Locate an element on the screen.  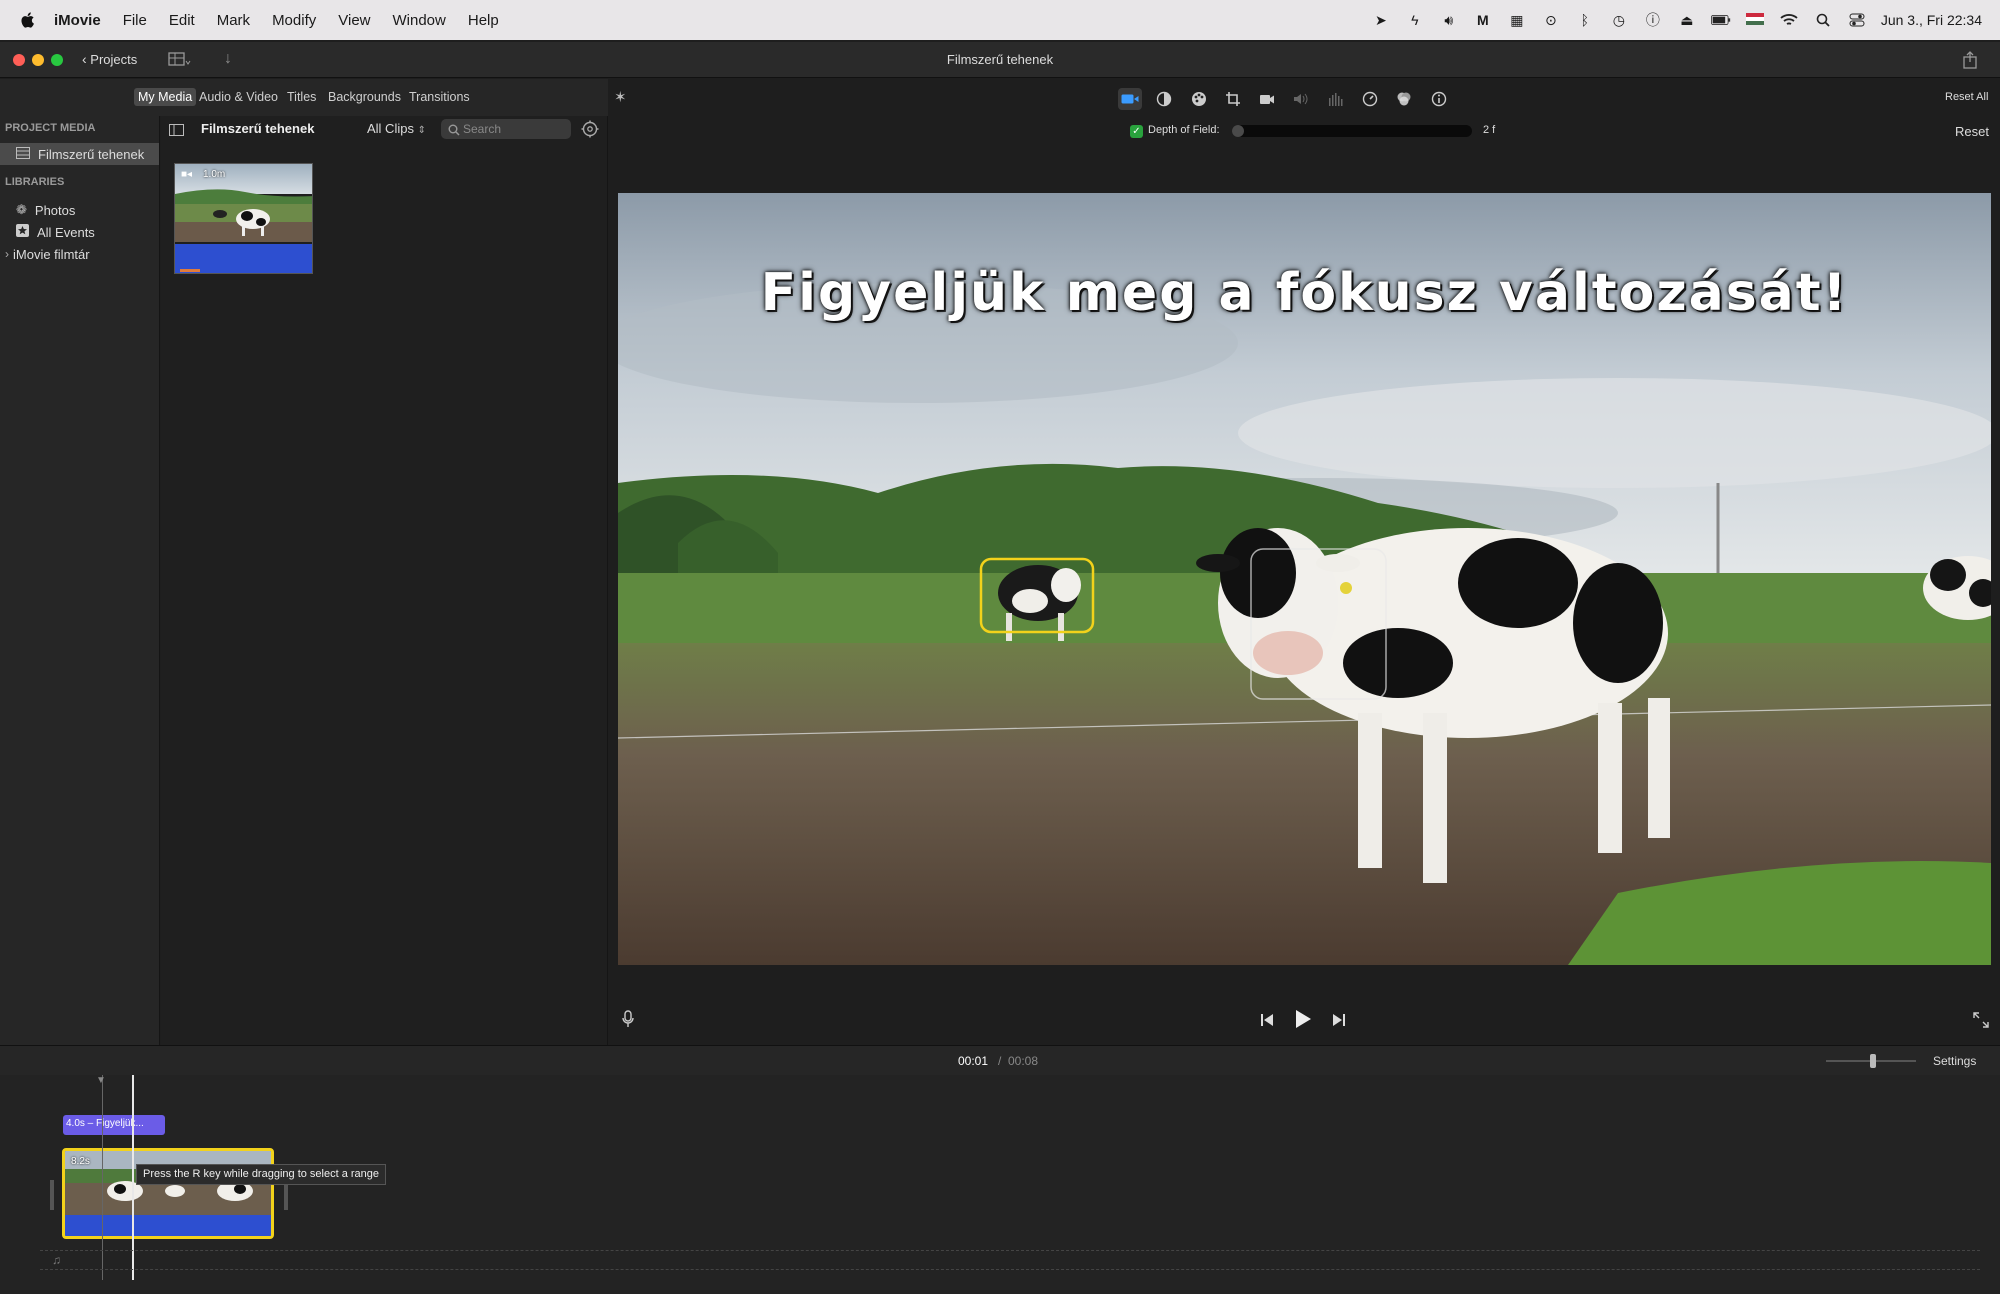
sidebar-item-photos: ❁ Photos is located at coordinates (79, 210).